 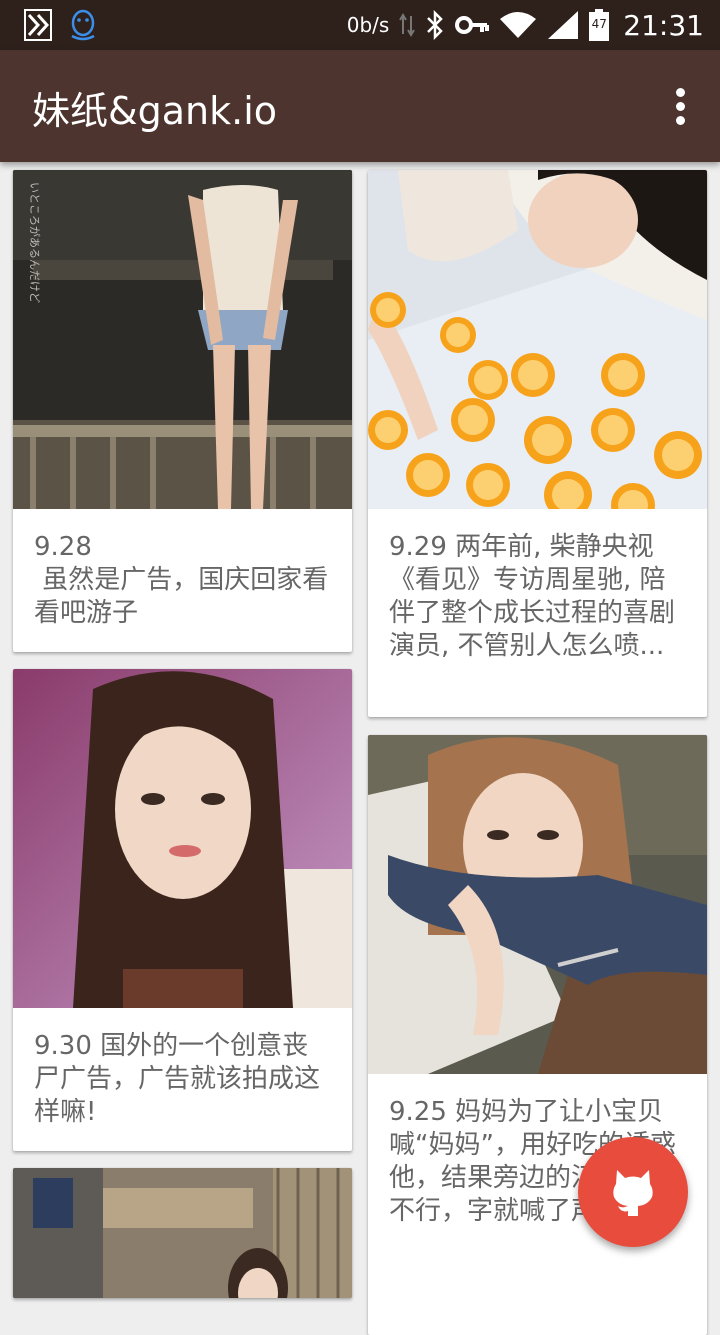 What do you see at coordinates (38, 25) in the screenshot?
I see `app-notification-icon` at bounding box center [38, 25].